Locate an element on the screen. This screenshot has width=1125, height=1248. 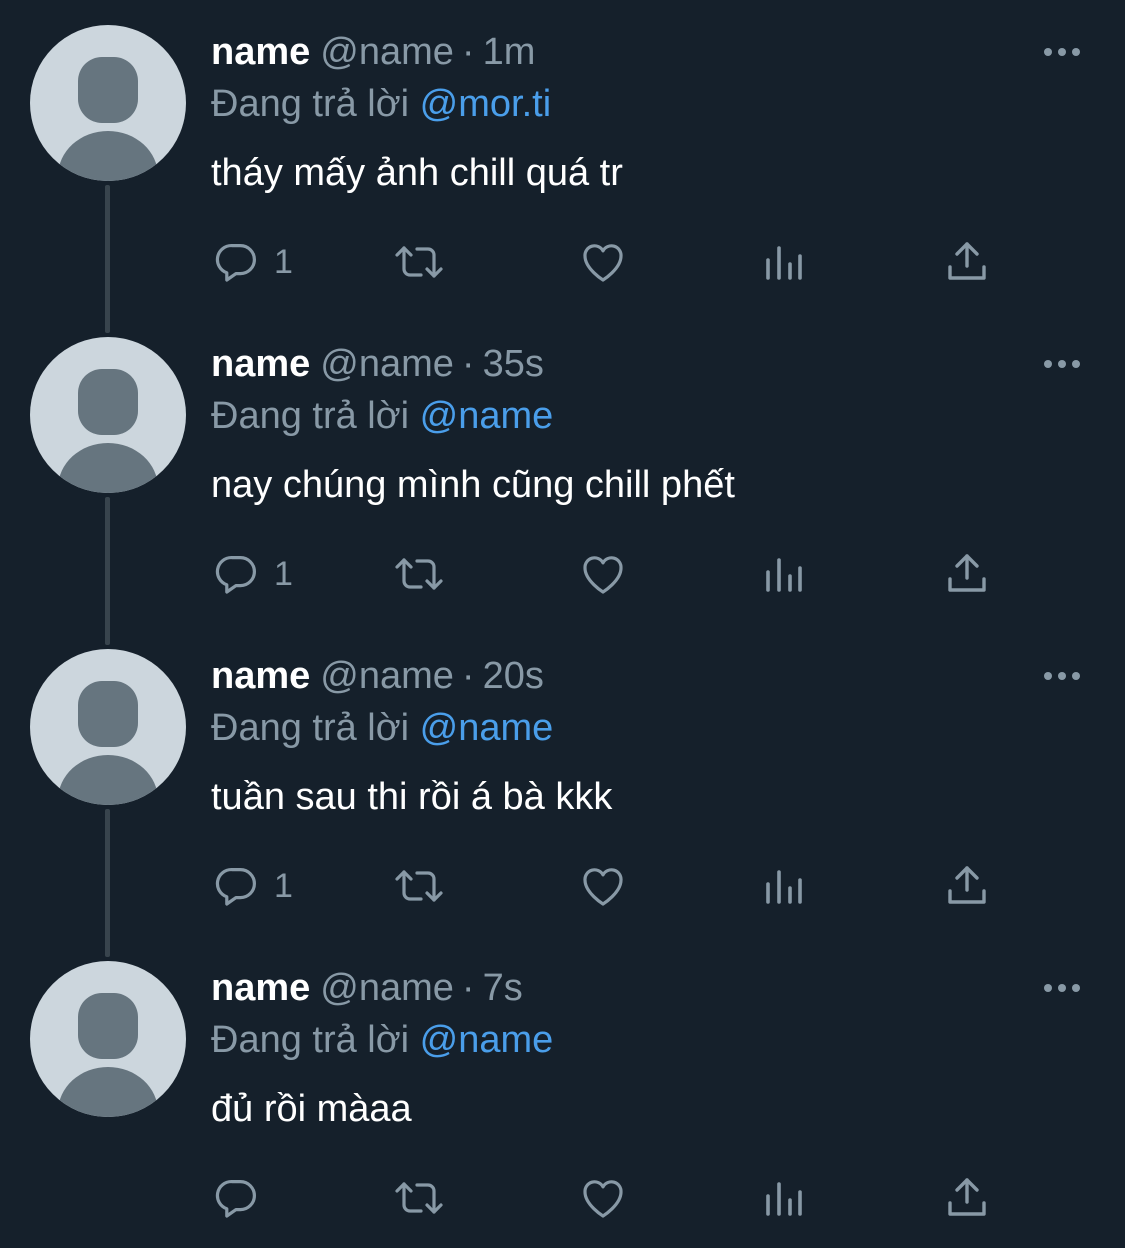
timestamp: 7s is located at coordinates (503, 988).